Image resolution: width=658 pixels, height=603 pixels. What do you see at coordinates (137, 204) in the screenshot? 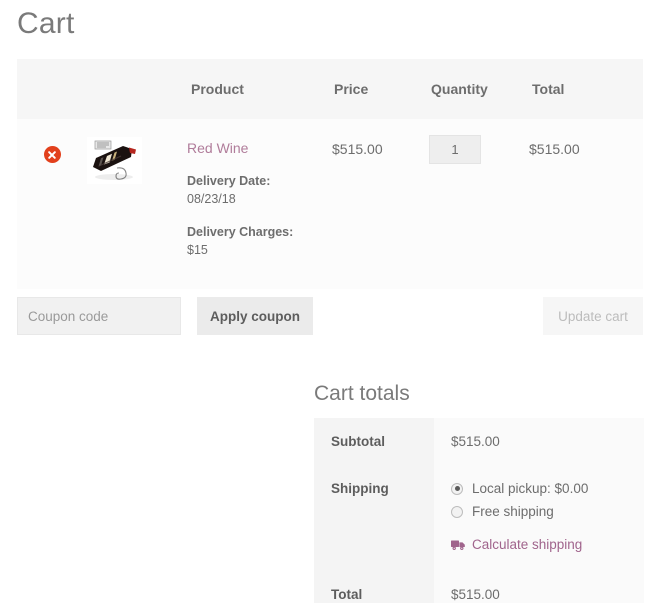
I see `product-thumbnail-cell` at bounding box center [137, 204].